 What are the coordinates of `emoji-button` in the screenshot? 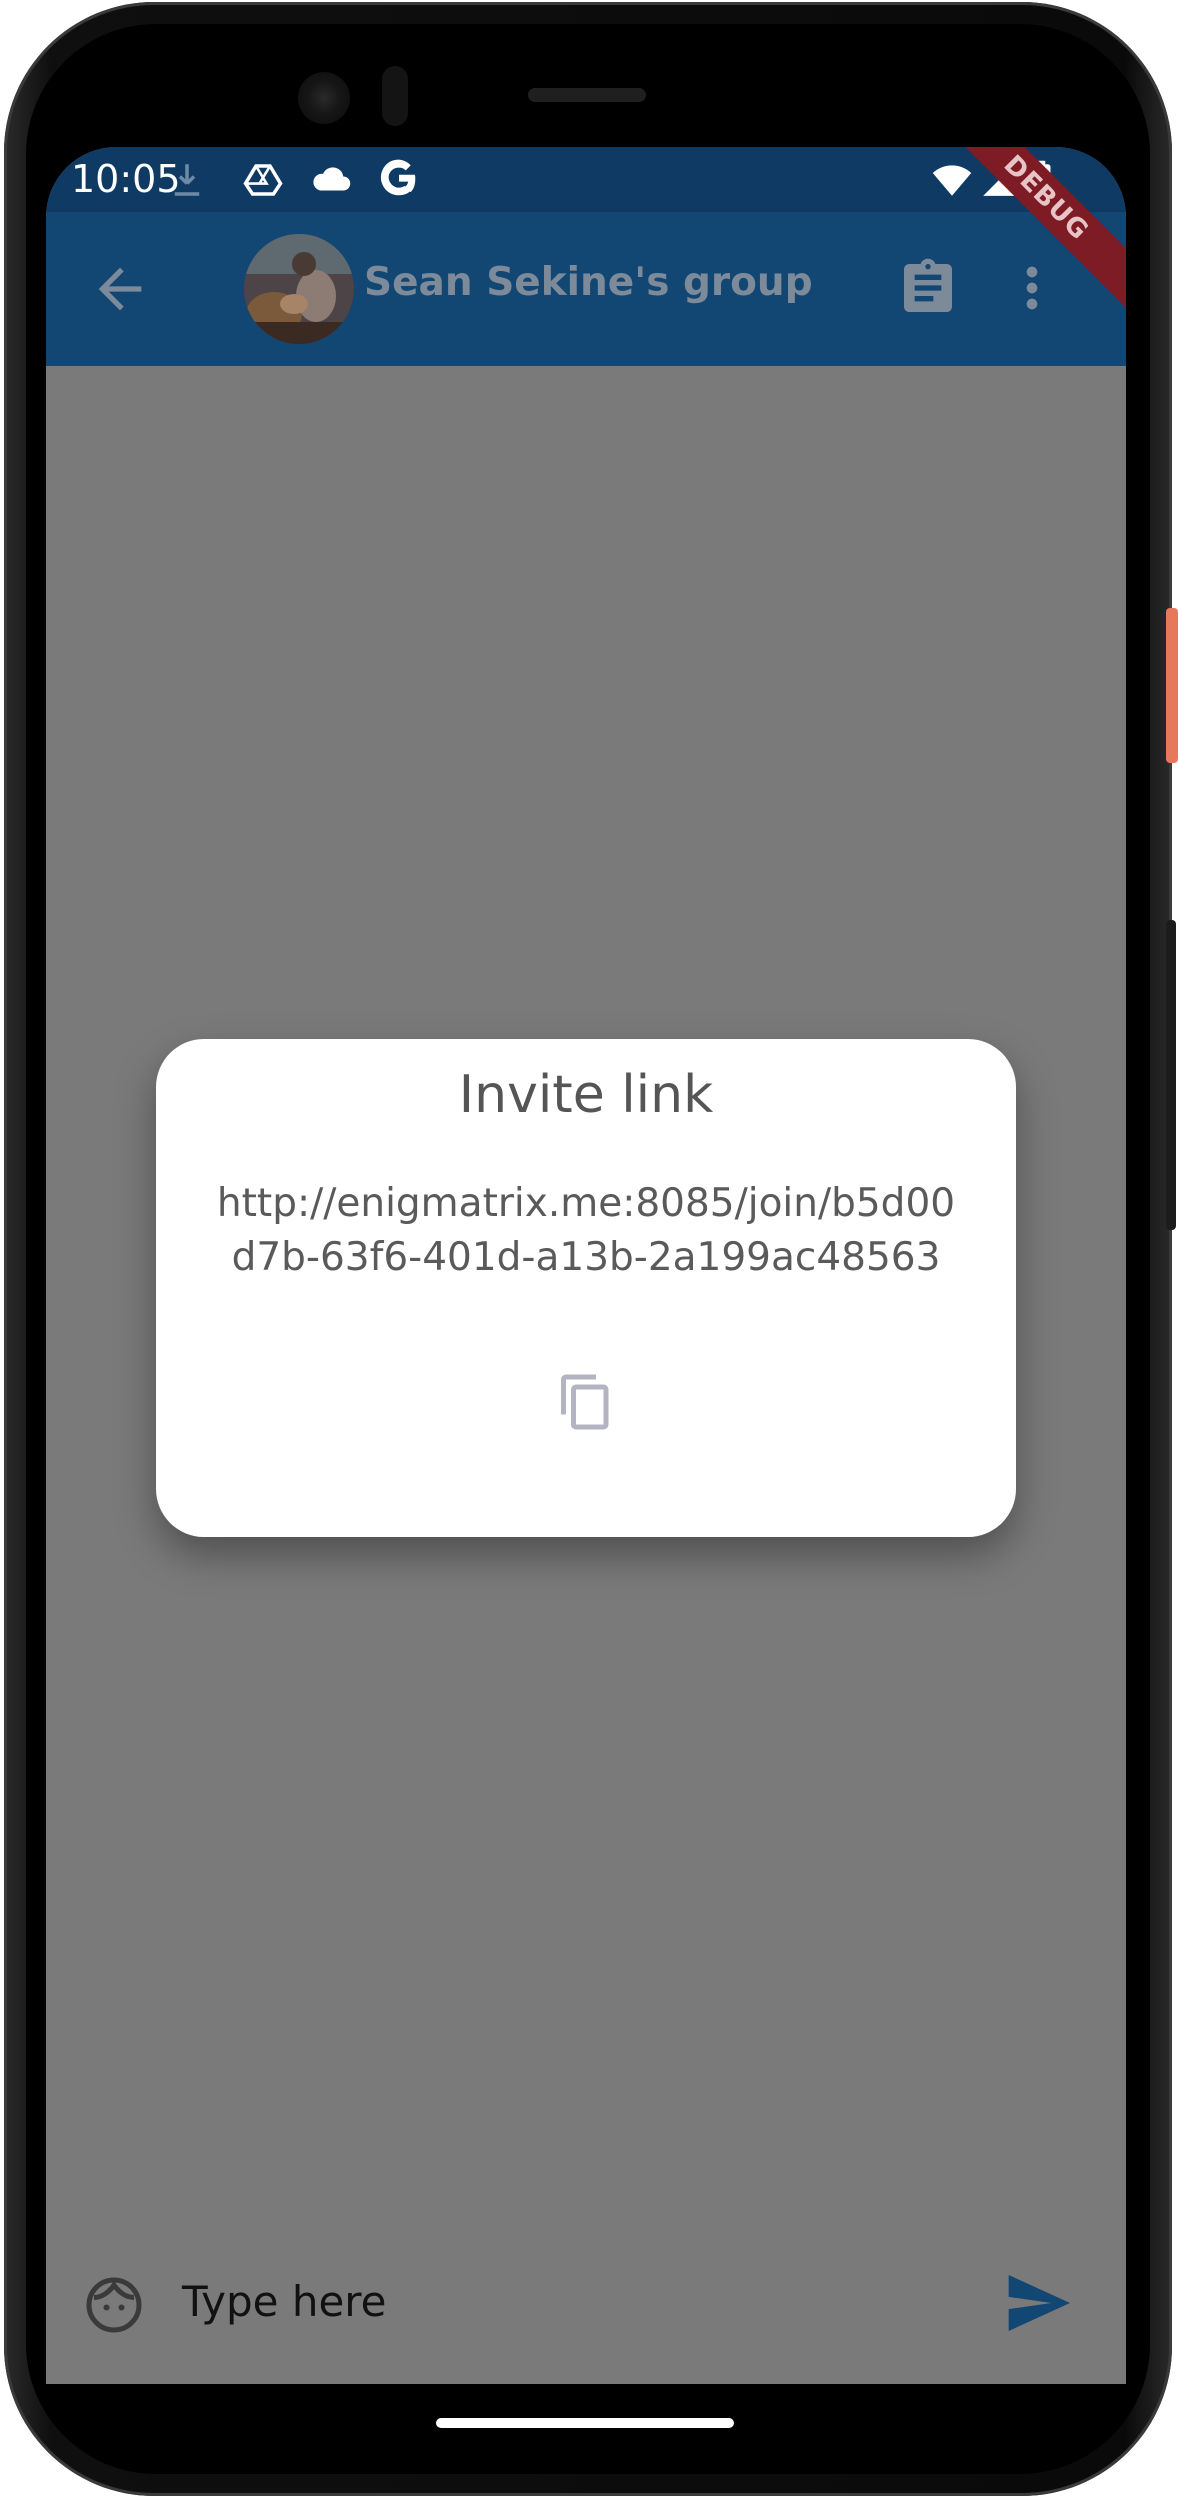 It's located at (114, 2305).